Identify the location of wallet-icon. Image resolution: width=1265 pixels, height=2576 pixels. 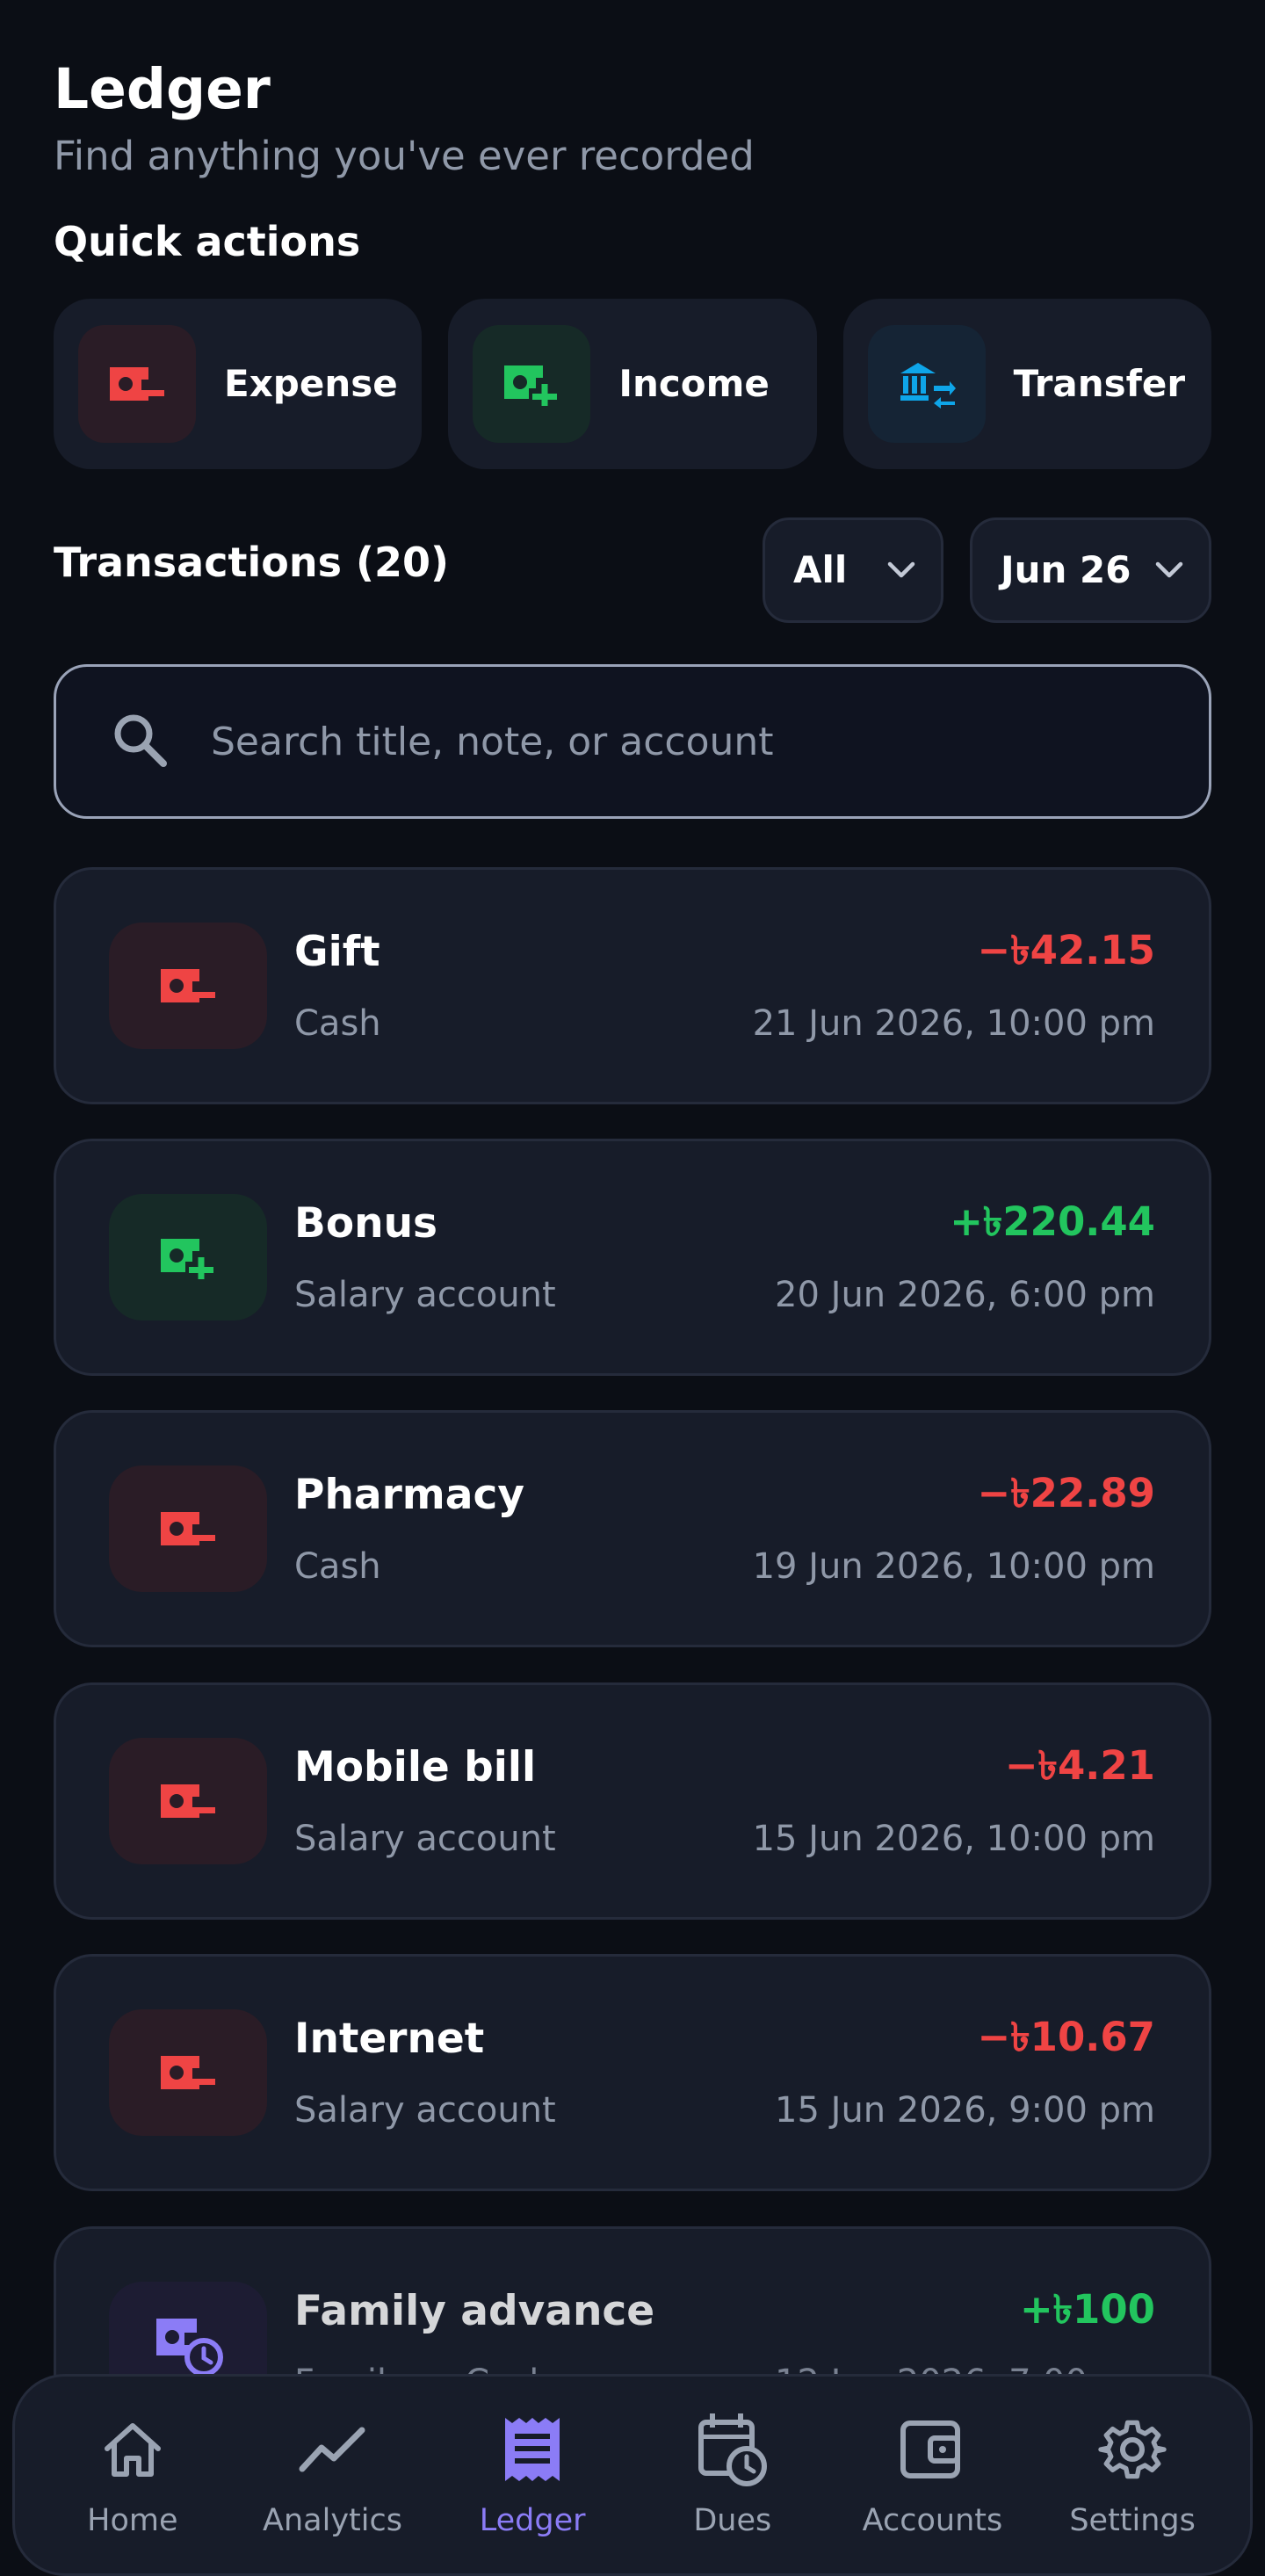
(932, 2449).